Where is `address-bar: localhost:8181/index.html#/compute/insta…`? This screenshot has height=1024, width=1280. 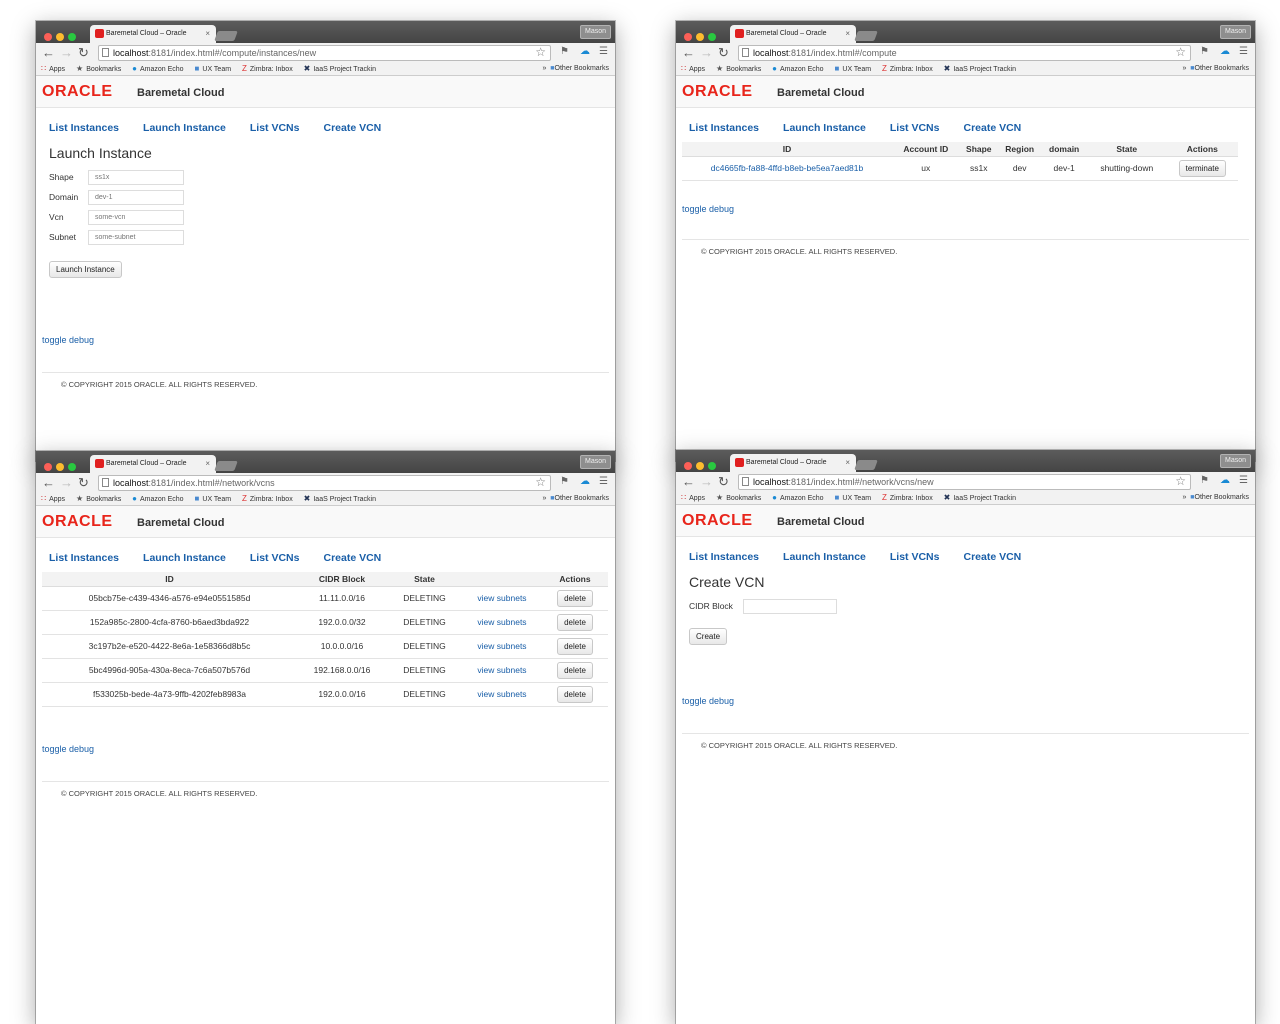
address-bar: localhost:8181/index.html#/compute/insta… is located at coordinates (324, 53).